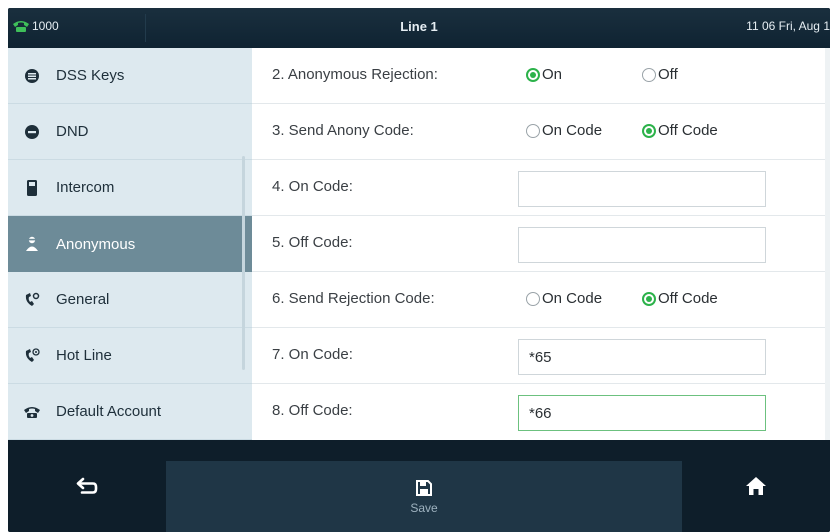  What do you see at coordinates (32, 356) in the screenshot?
I see `hot-line-icon` at bounding box center [32, 356].